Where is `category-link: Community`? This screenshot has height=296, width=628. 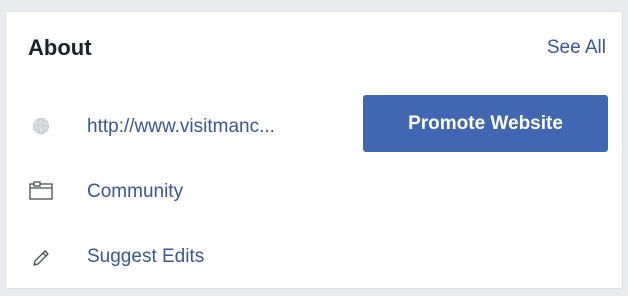
category-link: Community is located at coordinates (135, 192).